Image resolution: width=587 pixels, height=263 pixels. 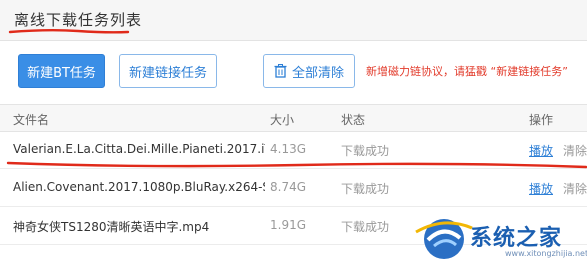 I want to click on file-size: 1.91G, so click(x=288, y=225).